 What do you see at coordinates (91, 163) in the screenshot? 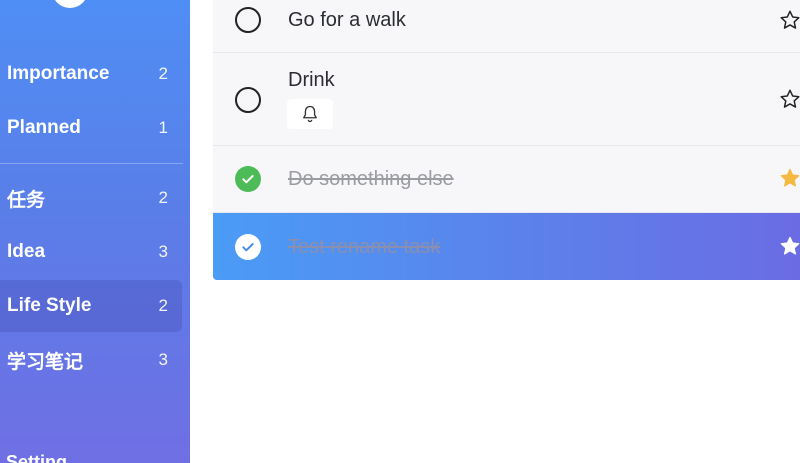
I see `sidebar-divider` at bounding box center [91, 163].